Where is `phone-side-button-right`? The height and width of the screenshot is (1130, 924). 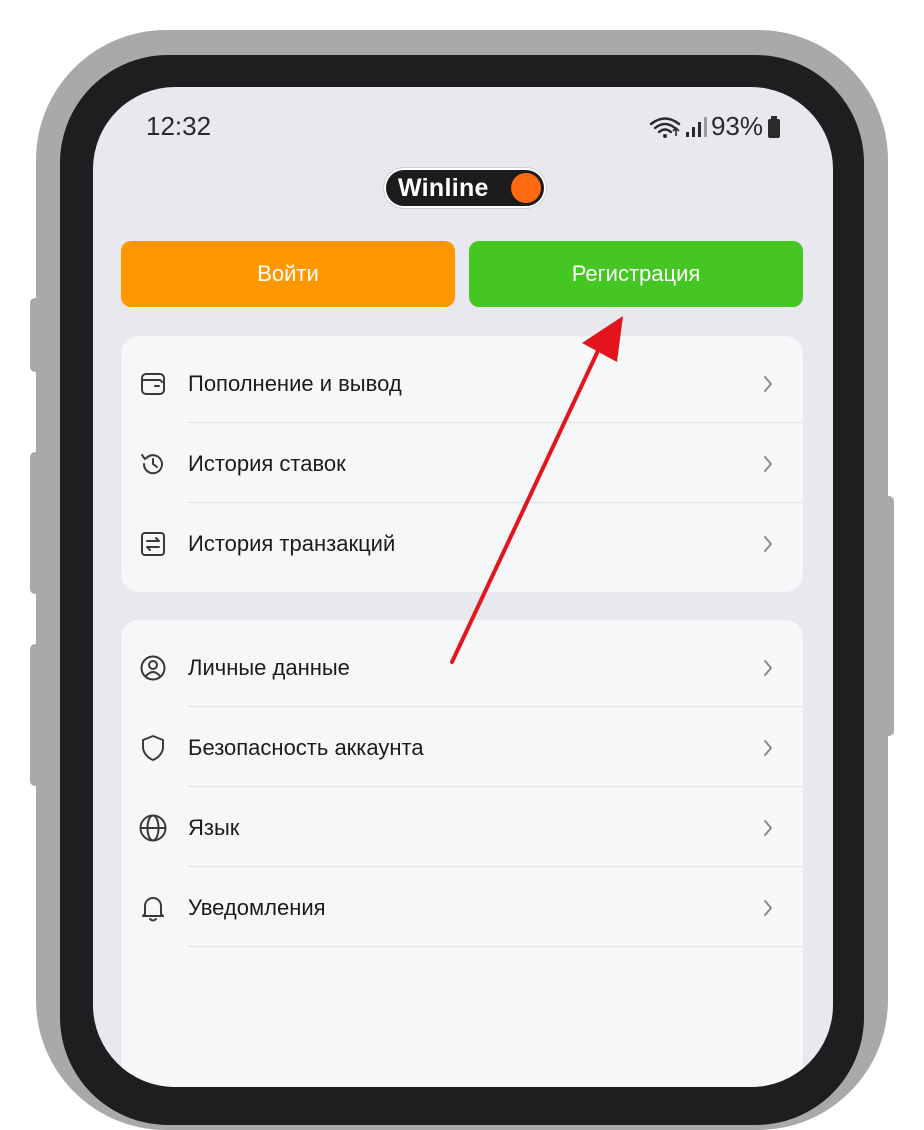 phone-side-button-right is located at coordinates (889, 616).